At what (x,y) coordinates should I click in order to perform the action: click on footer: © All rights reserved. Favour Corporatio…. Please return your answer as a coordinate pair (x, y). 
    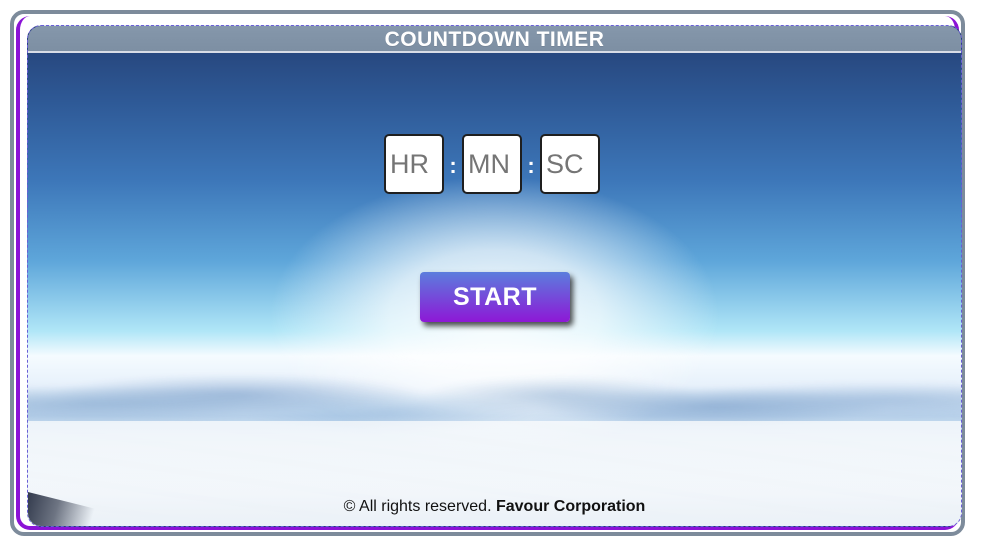
    Looking at the image, I should click on (494, 507).